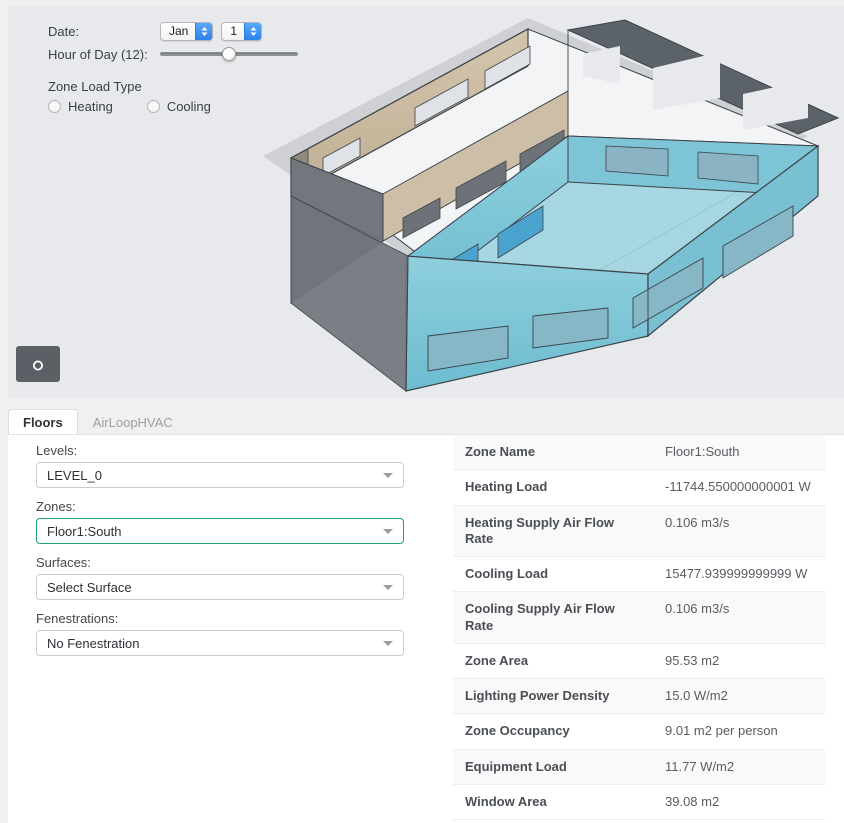  What do you see at coordinates (220, 587) in the screenshot?
I see `surfaces-dropdown: Select Surface` at bounding box center [220, 587].